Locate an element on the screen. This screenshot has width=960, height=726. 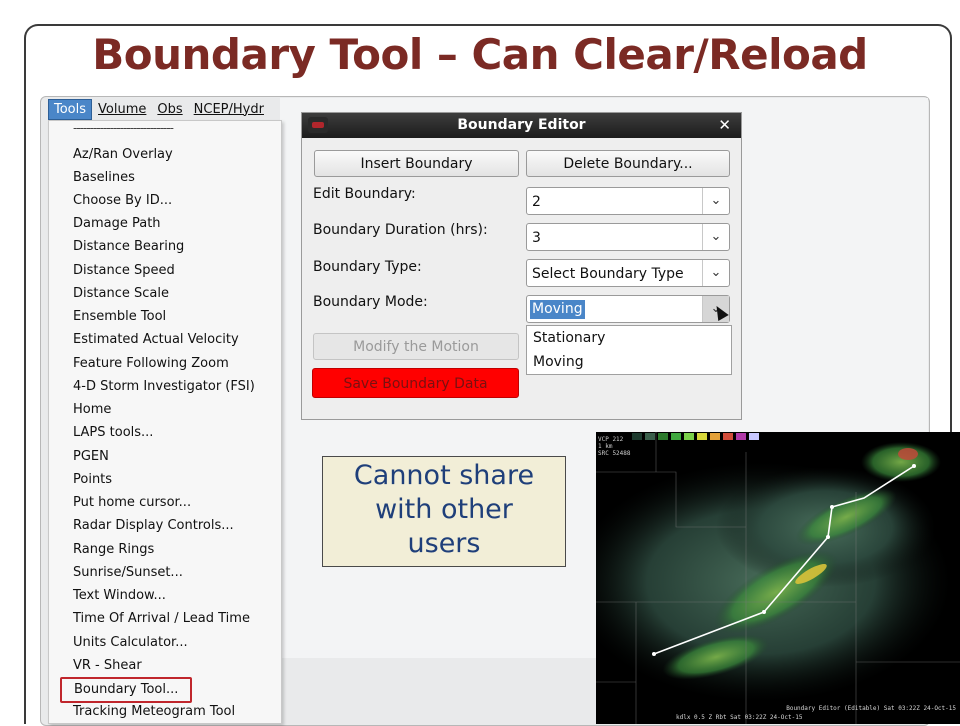
callout-box: Cannot share with other users is located at coordinates (444, 511).